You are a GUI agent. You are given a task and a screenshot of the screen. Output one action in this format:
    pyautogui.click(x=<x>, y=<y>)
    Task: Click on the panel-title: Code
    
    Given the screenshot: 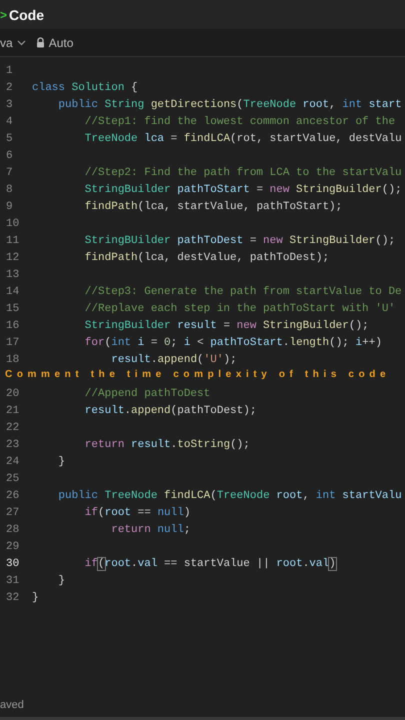 What is the action you would take?
    pyautogui.click(x=26, y=14)
    